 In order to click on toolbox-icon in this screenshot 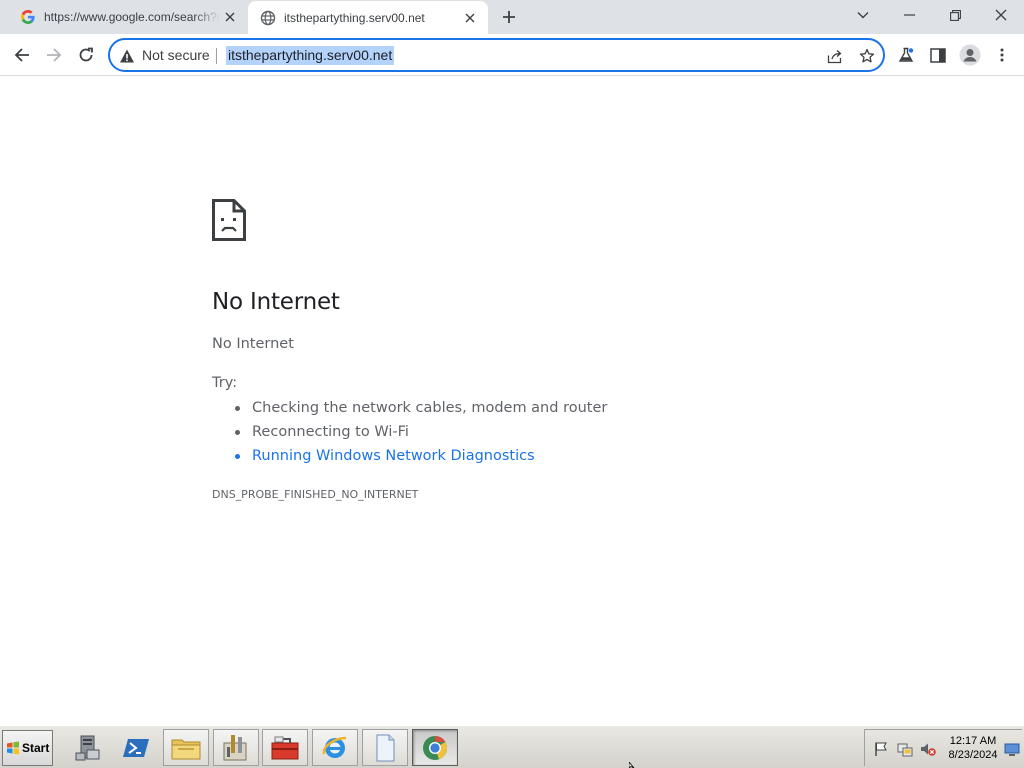, I will do `click(285, 747)`.